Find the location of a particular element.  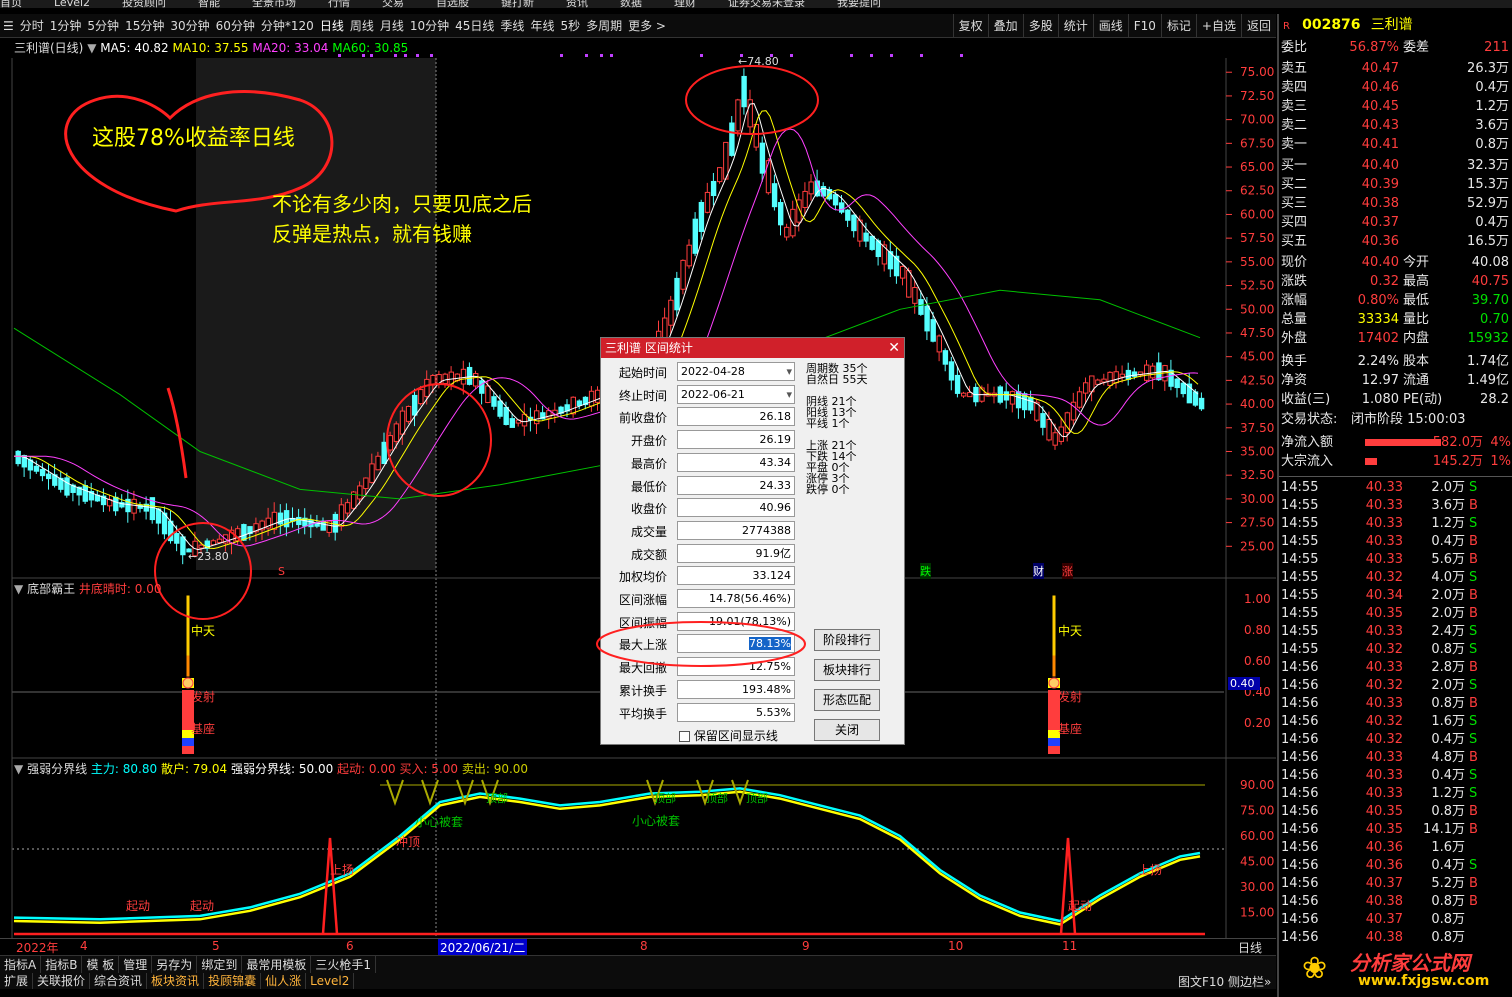

stat-label: 量比 is located at coordinates (1416, 319).